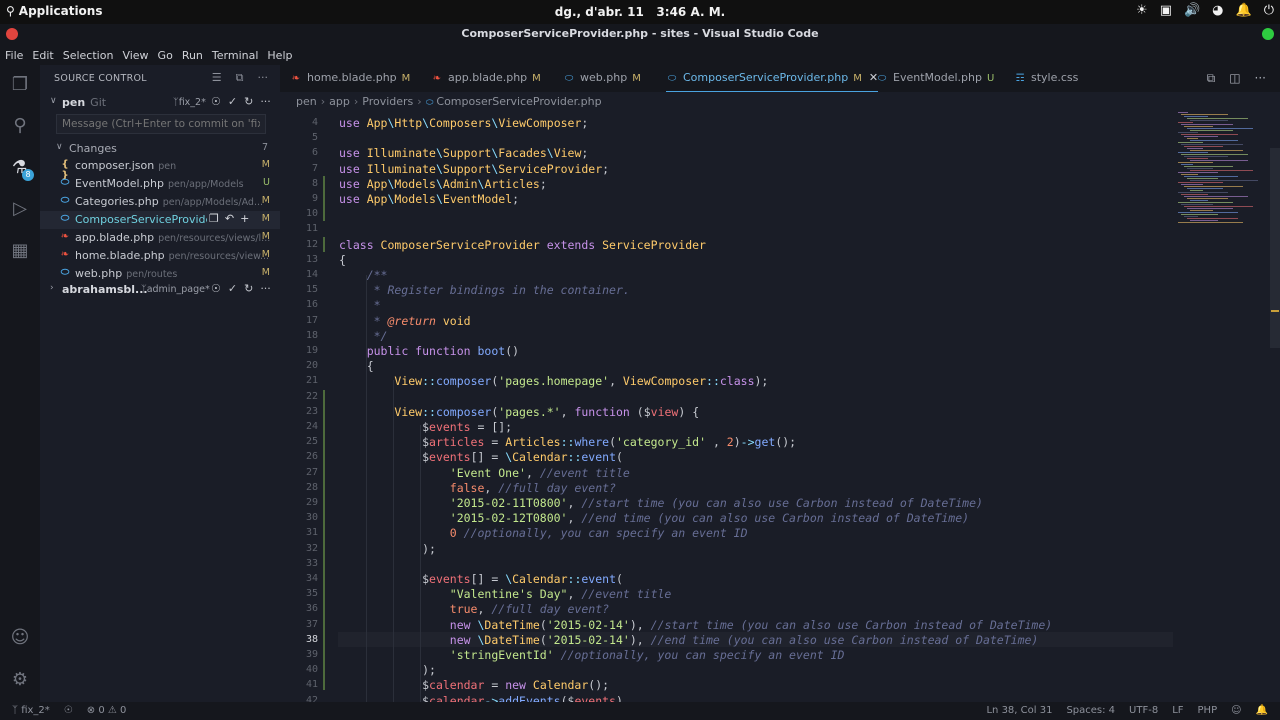  Describe the element at coordinates (1275, 311) in the screenshot. I see `scrollbar-marker` at that location.